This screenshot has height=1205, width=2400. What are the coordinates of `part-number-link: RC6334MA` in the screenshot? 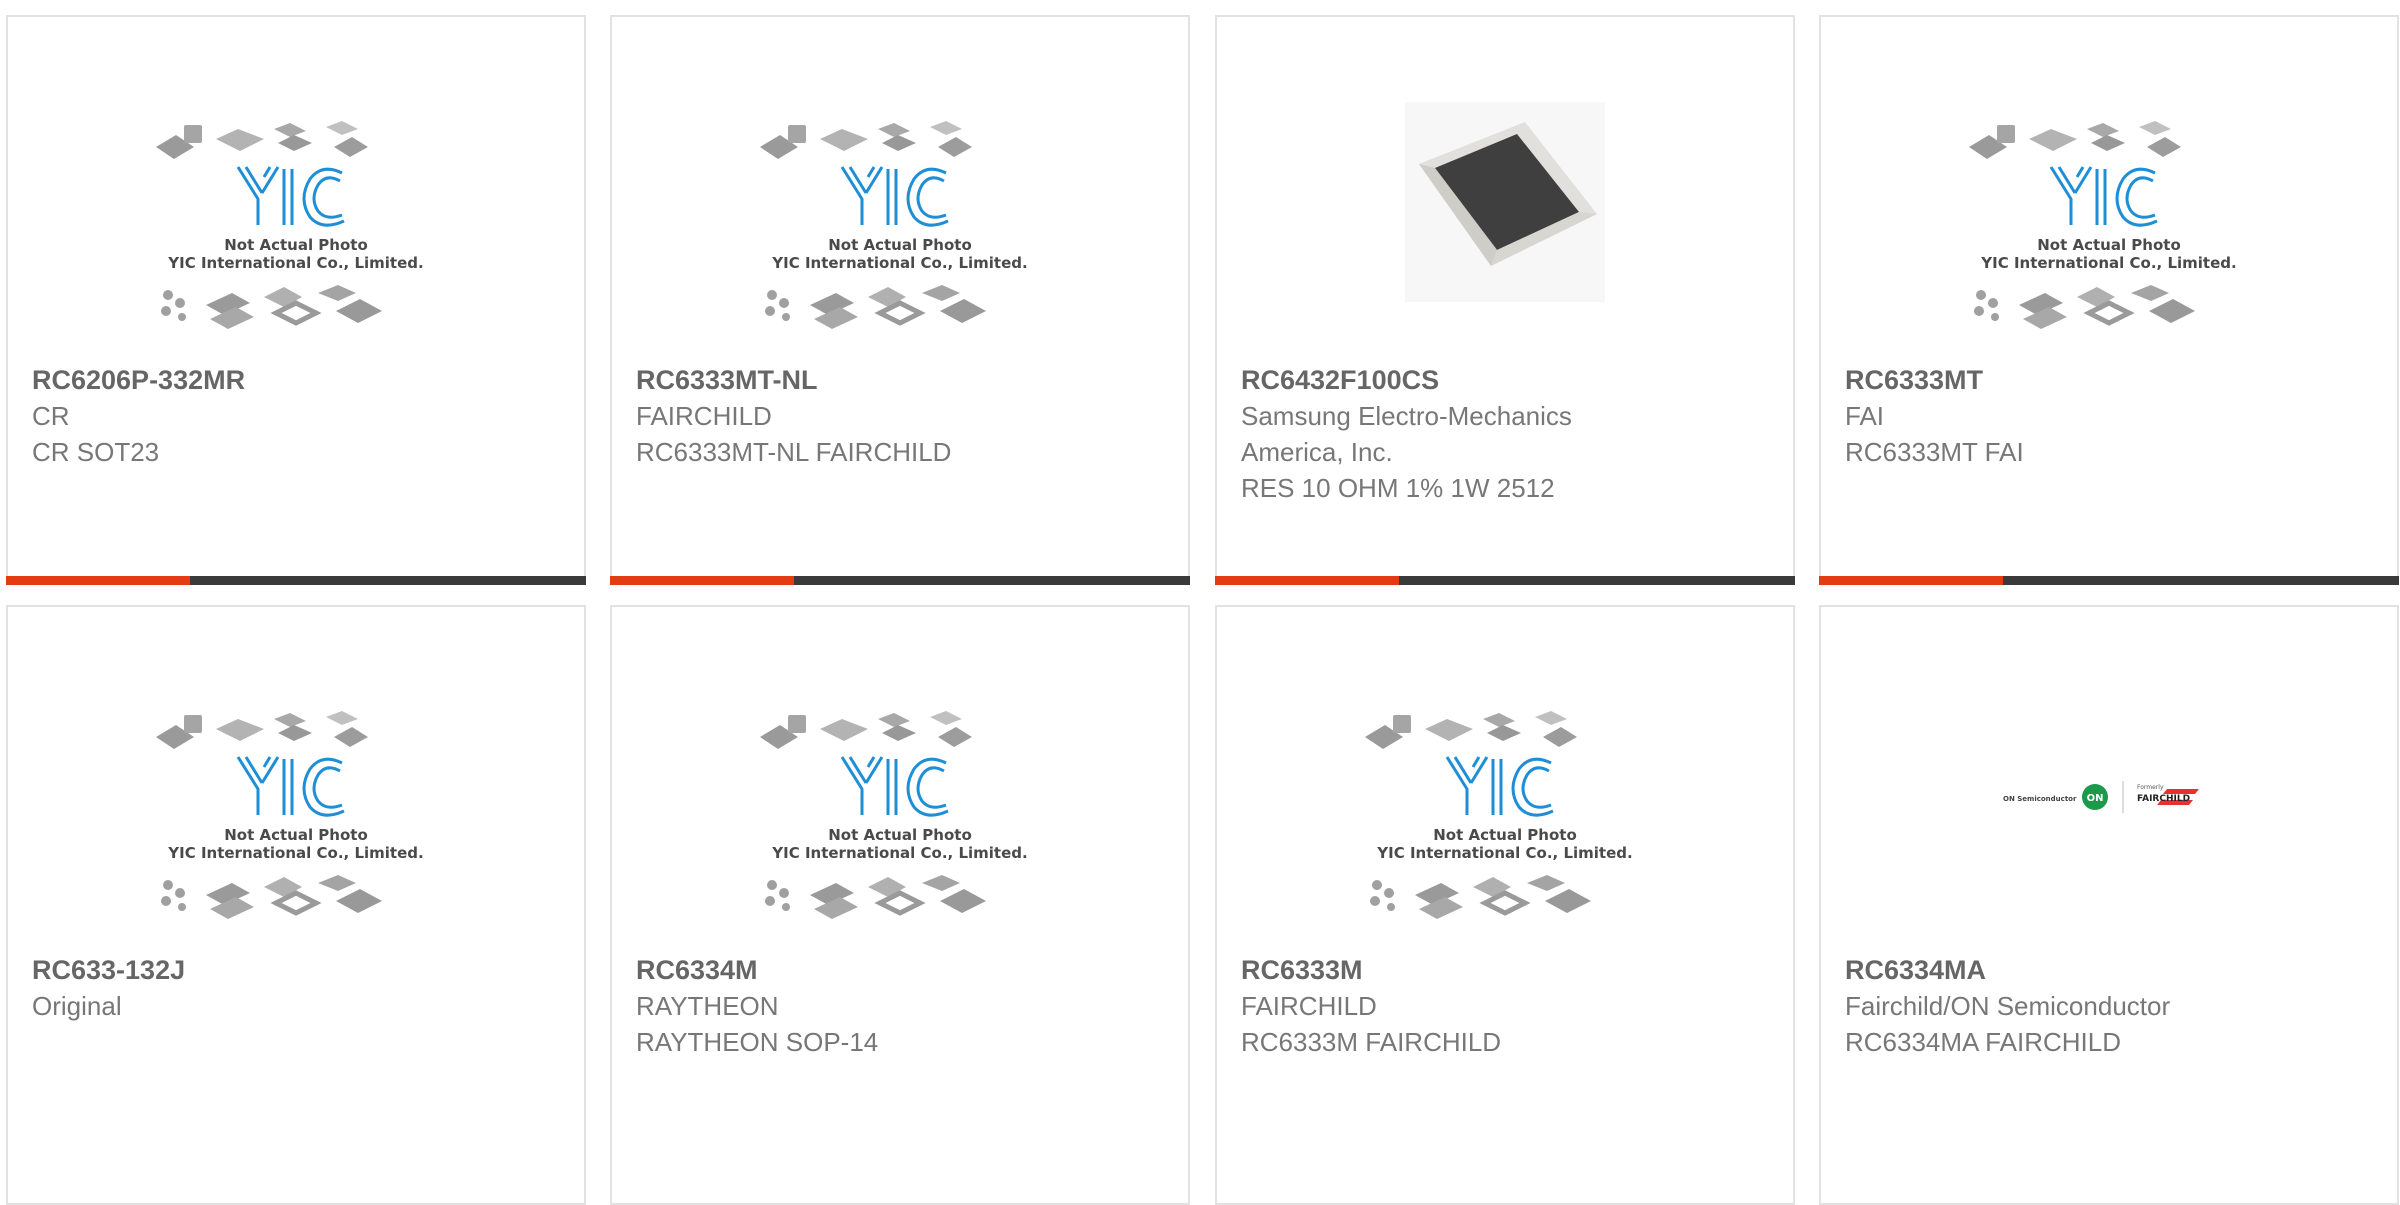 It's located at (2109, 970).